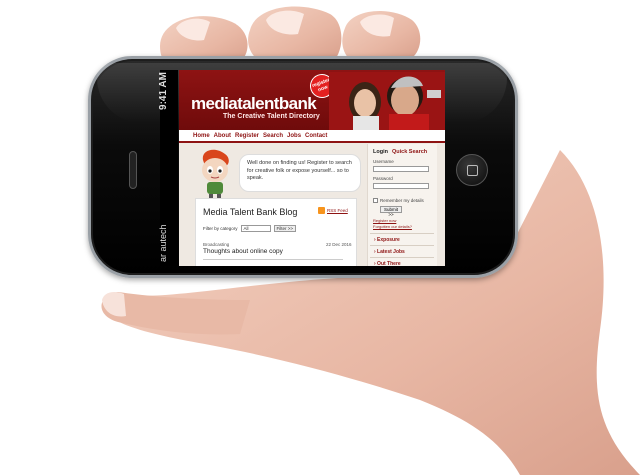  I want to click on sidebar-section-out-there: › Out There, so click(402, 261).